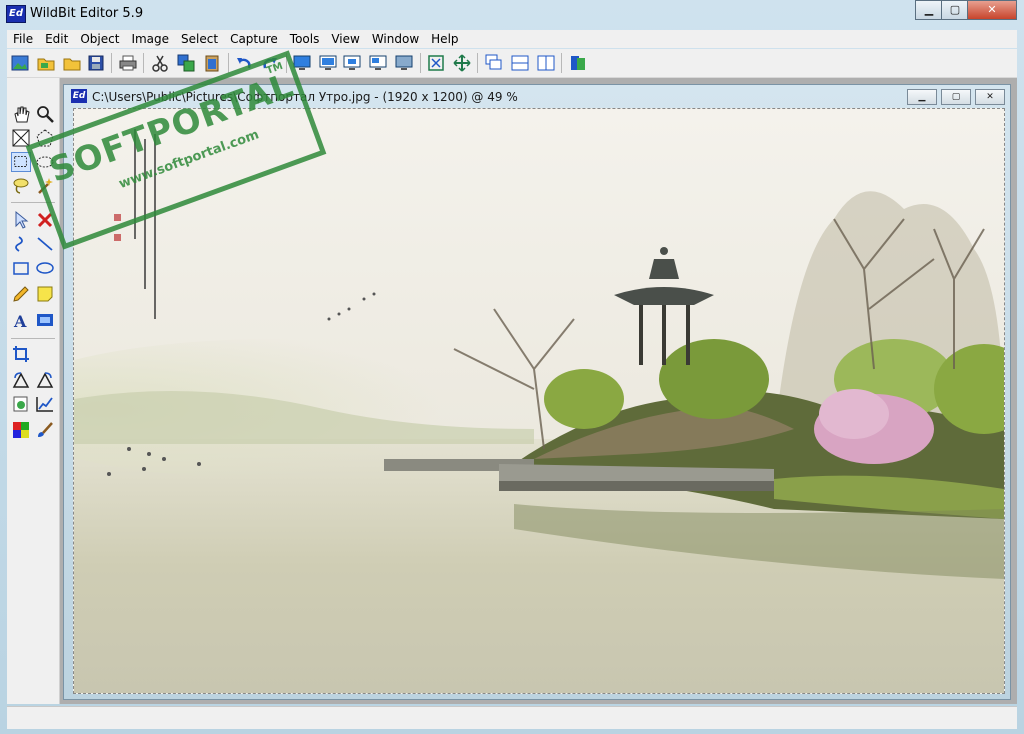 This screenshot has width=1024, height=734. I want to click on minimize-button: ▁, so click(929, 10).